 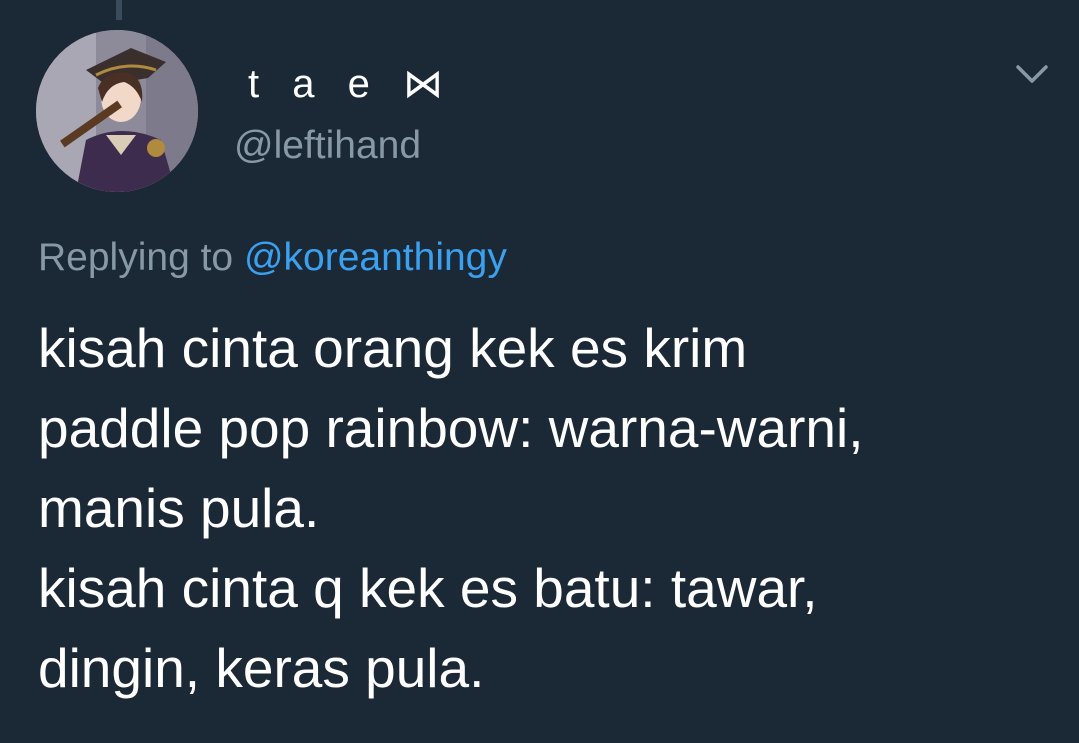 What do you see at coordinates (327, 146) in the screenshot?
I see `username: @leftihand` at bounding box center [327, 146].